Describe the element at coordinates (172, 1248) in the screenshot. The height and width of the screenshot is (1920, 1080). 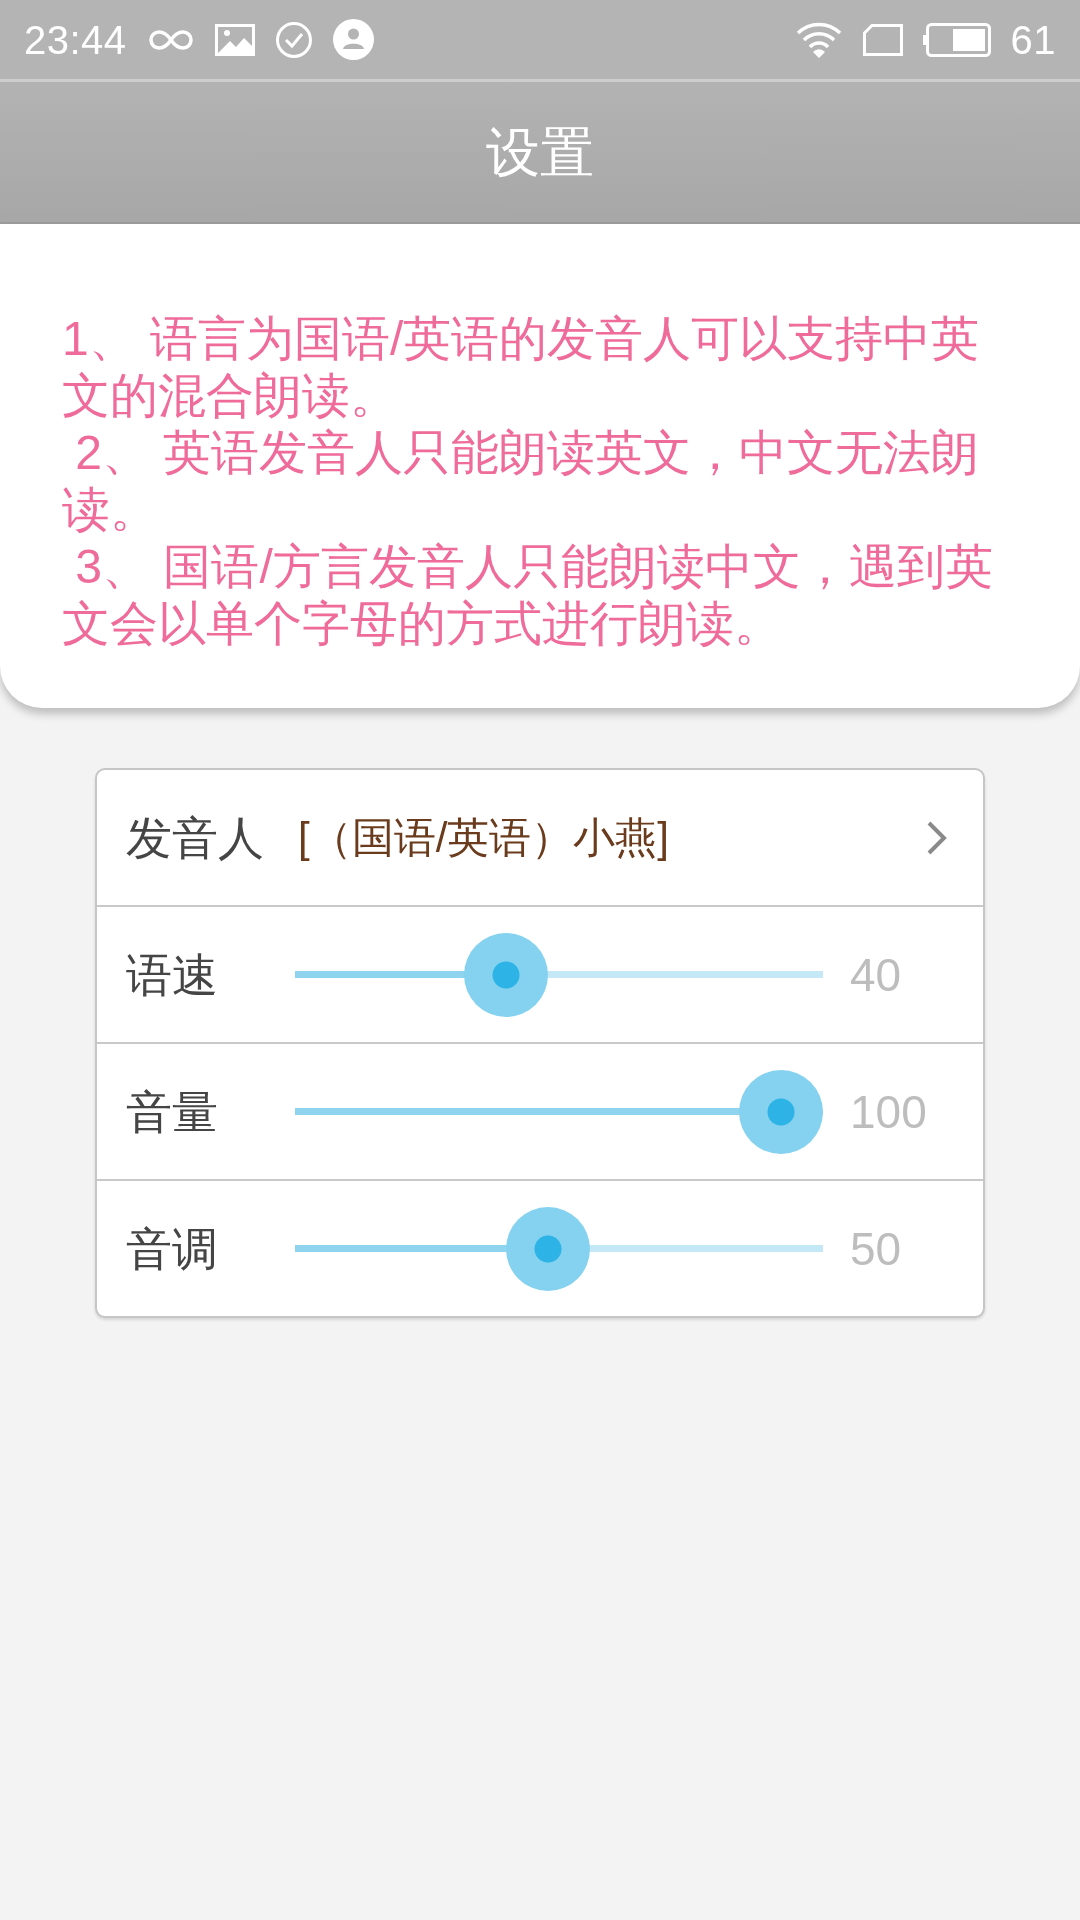
I see `setting-label: 音调` at that location.